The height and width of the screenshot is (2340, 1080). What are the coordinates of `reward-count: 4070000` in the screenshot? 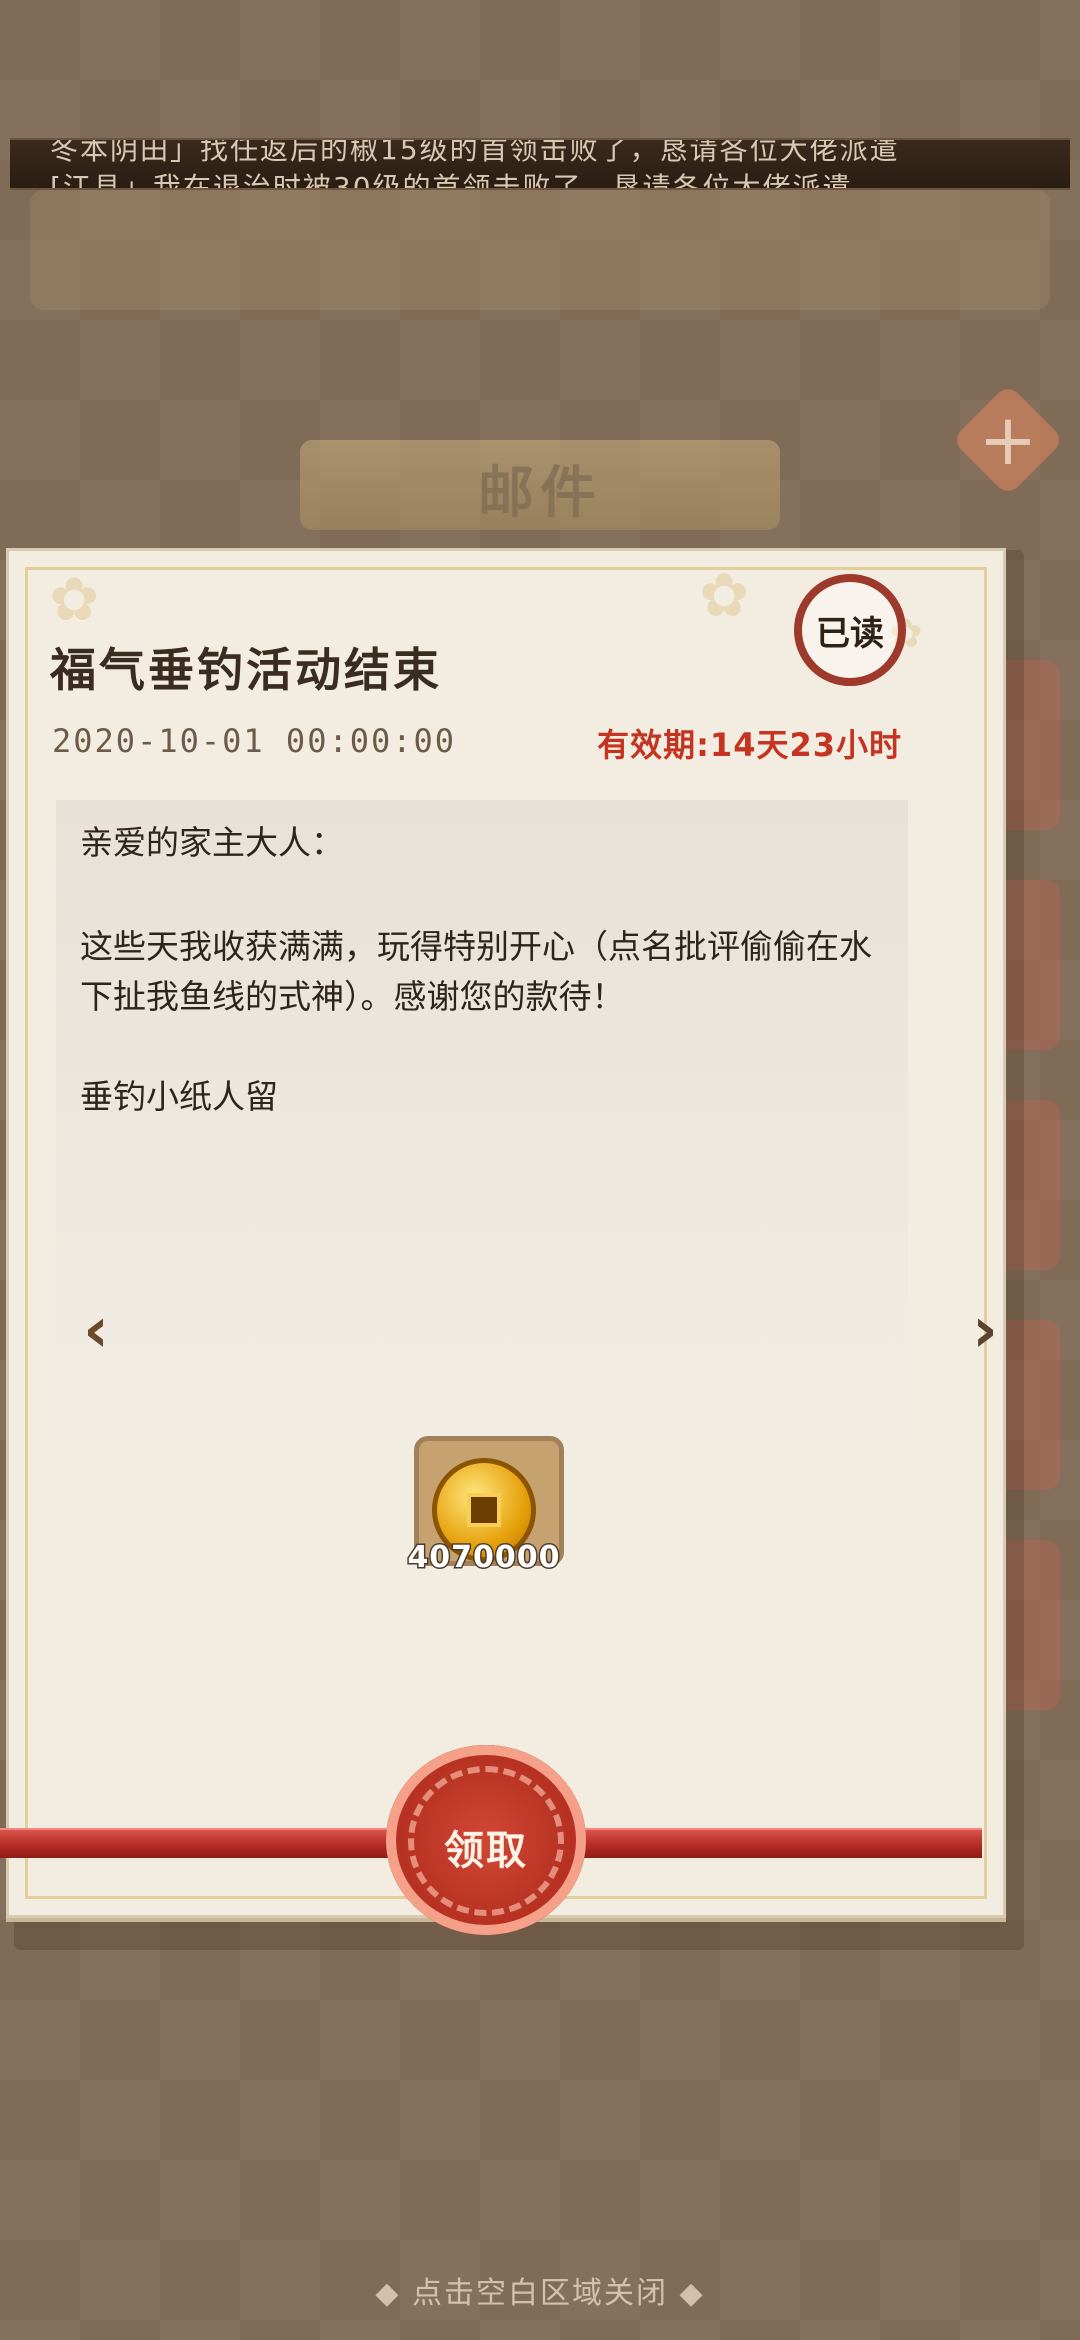 It's located at (483, 1558).